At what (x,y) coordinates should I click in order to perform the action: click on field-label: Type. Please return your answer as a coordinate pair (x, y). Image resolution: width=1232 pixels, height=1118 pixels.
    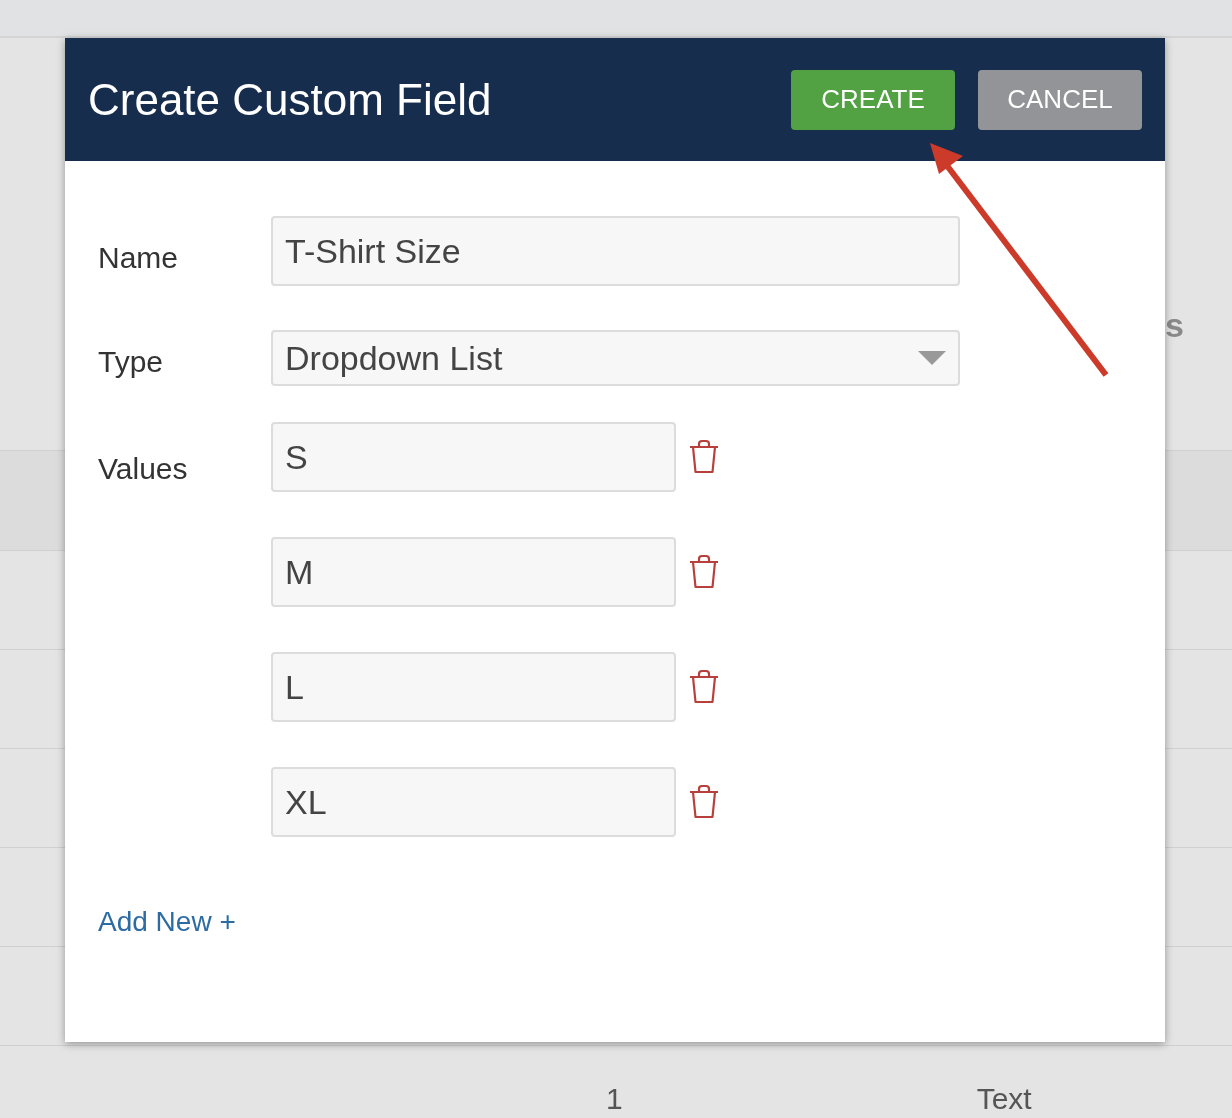
    Looking at the image, I should click on (131, 361).